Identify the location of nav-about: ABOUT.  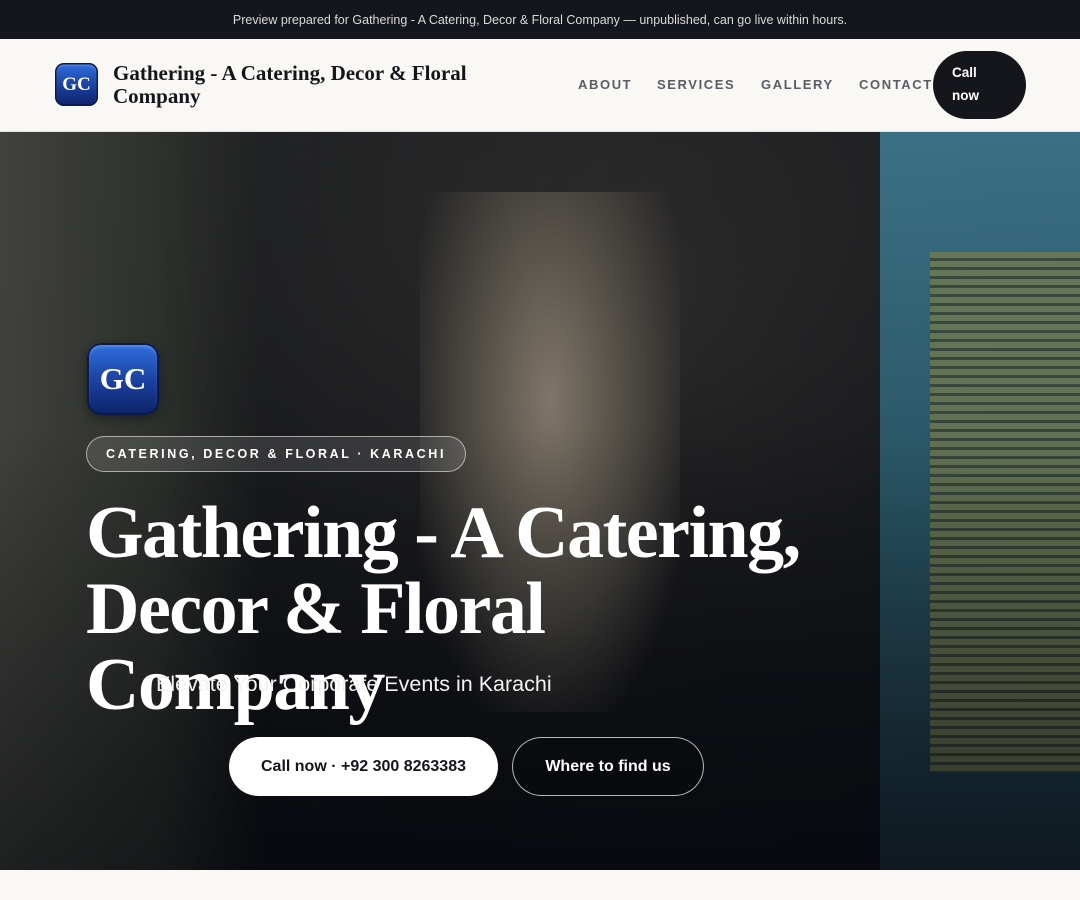
(605, 84).